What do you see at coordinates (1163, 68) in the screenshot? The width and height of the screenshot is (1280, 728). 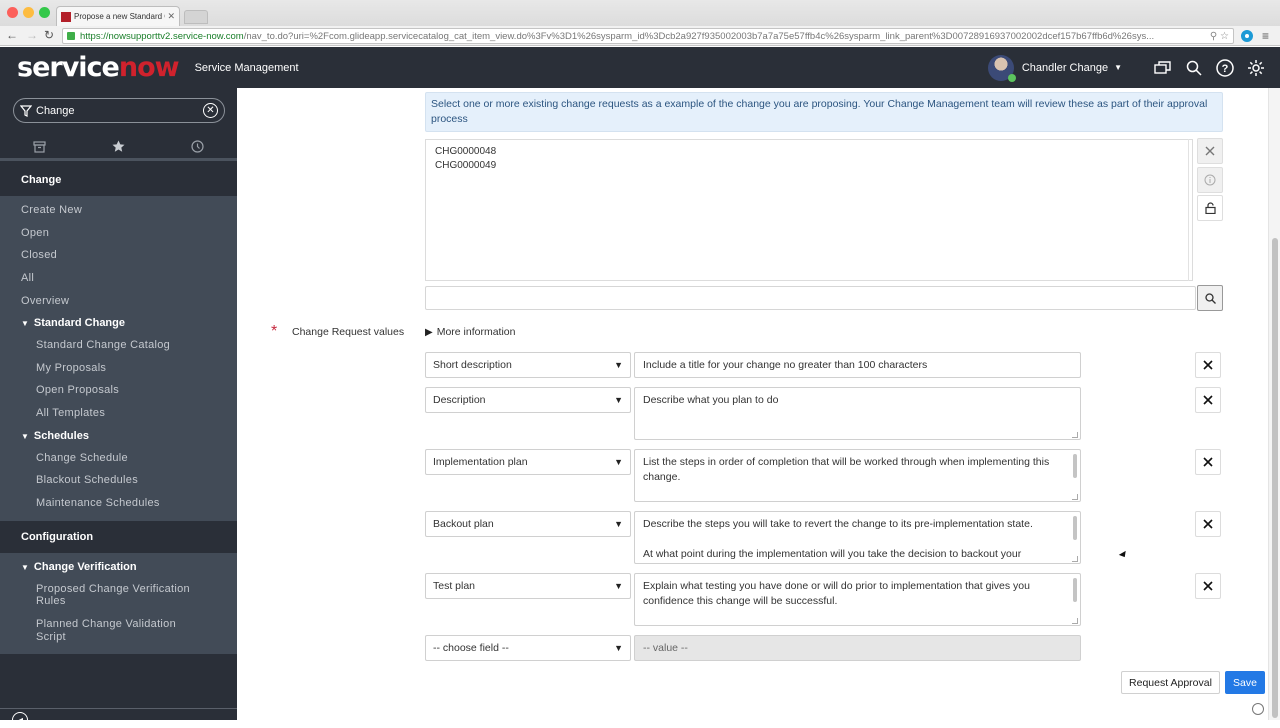 I see `connect-chat-icon` at bounding box center [1163, 68].